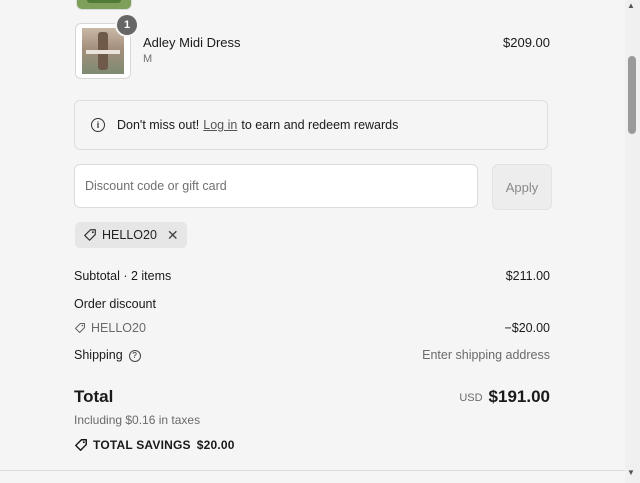 The width and height of the screenshot is (640, 483). I want to click on shipping-label-row: Shipping?, so click(107, 355).